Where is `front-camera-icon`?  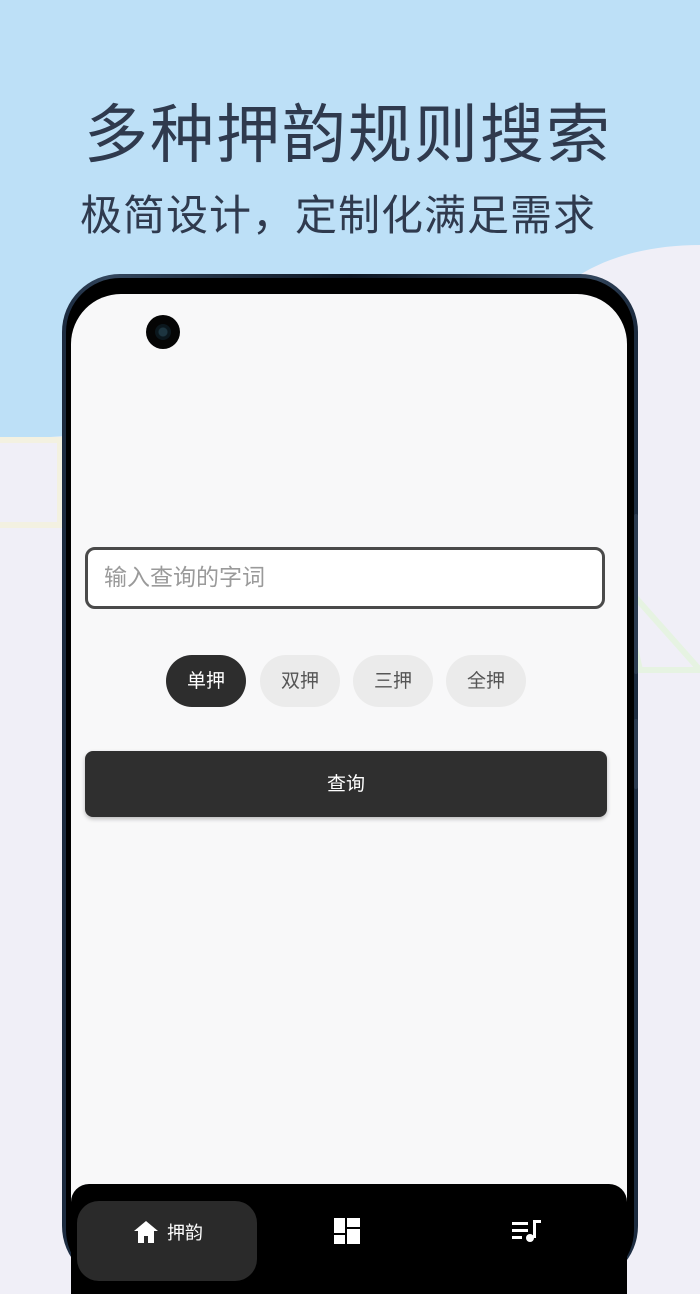 front-camera-icon is located at coordinates (163, 332).